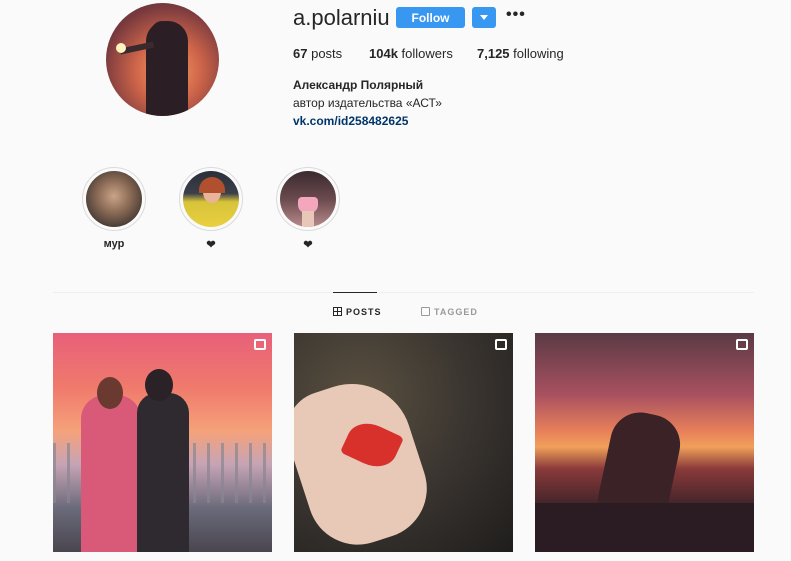  Describe the element at coordinates (644, 527) in the screenshot. I see `post-skyline` at that location.